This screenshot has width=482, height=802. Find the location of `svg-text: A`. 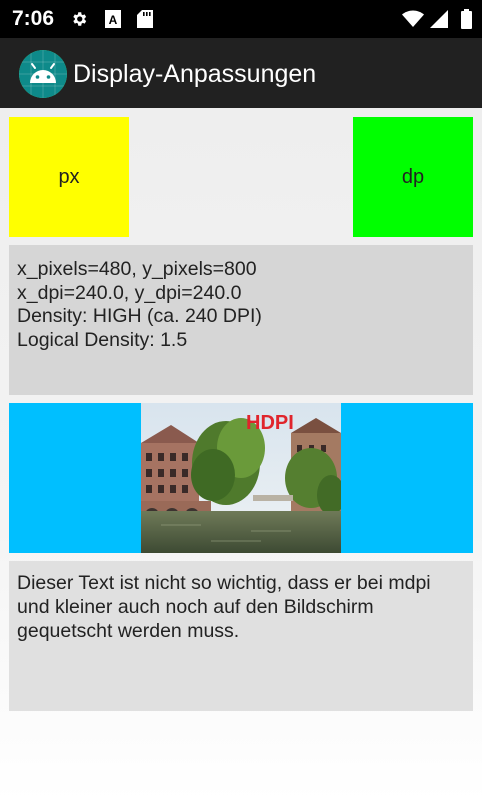

svg-text: A is located at coordinates (113, 20).